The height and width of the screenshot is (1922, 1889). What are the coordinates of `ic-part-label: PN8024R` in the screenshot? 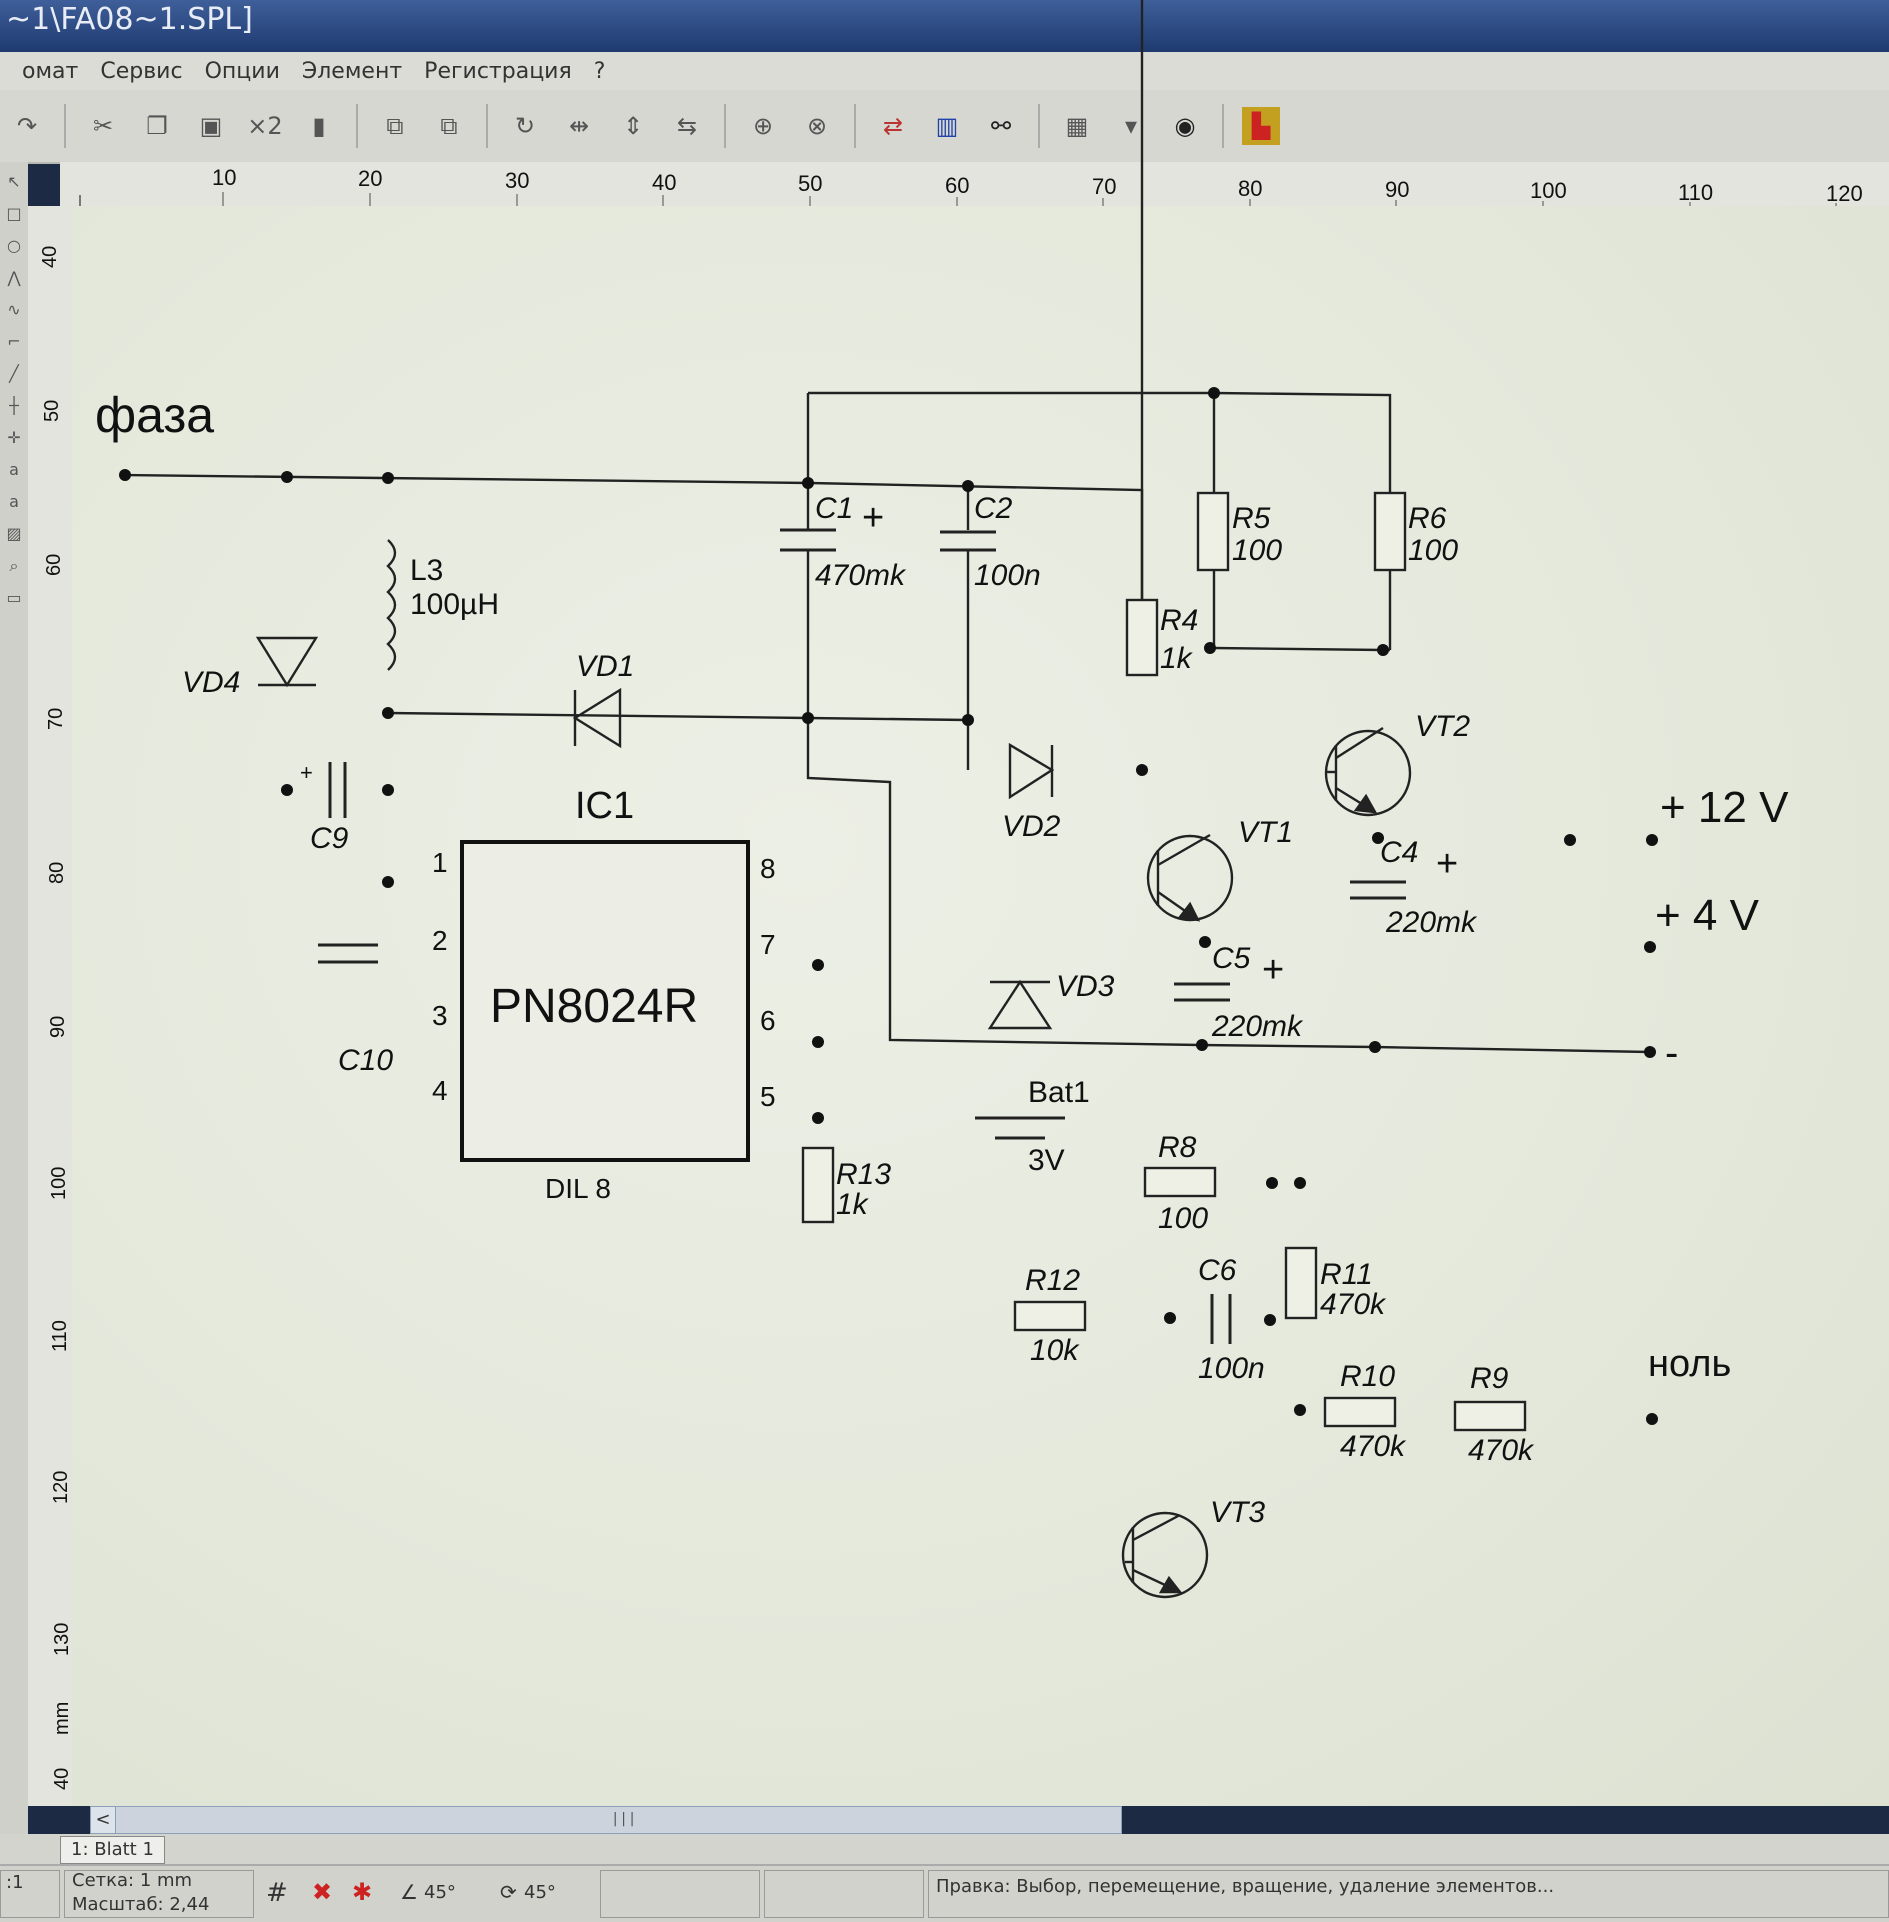 It's located at (594, 1006).